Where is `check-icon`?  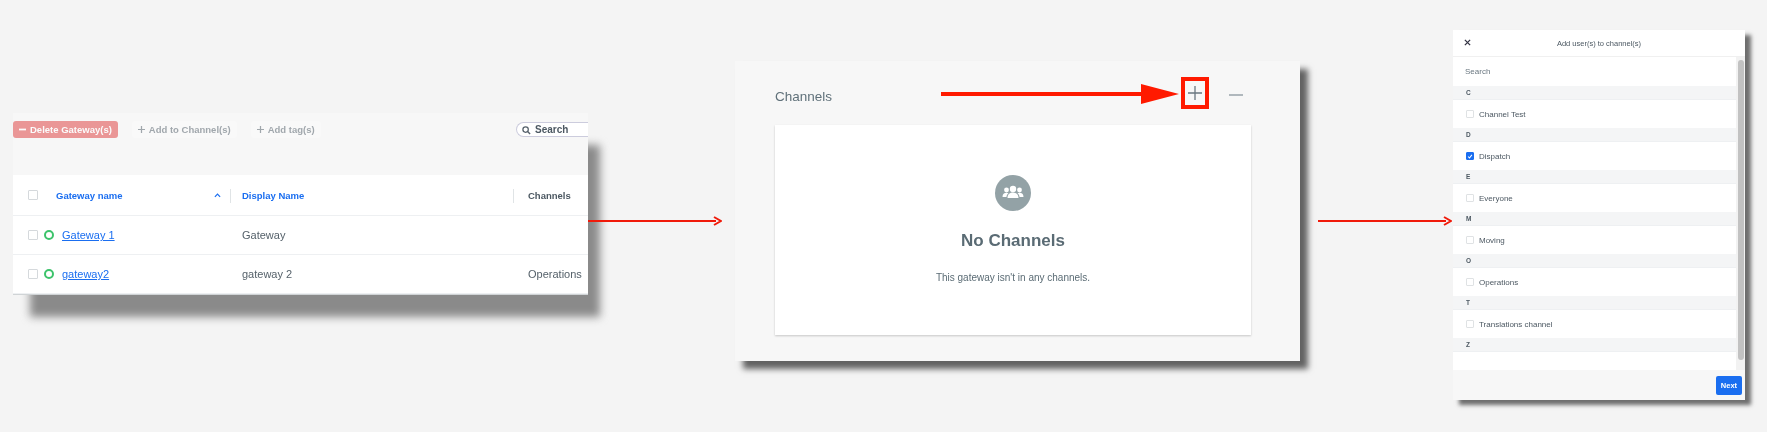
check-icon is located at coordinates (1470, 156).